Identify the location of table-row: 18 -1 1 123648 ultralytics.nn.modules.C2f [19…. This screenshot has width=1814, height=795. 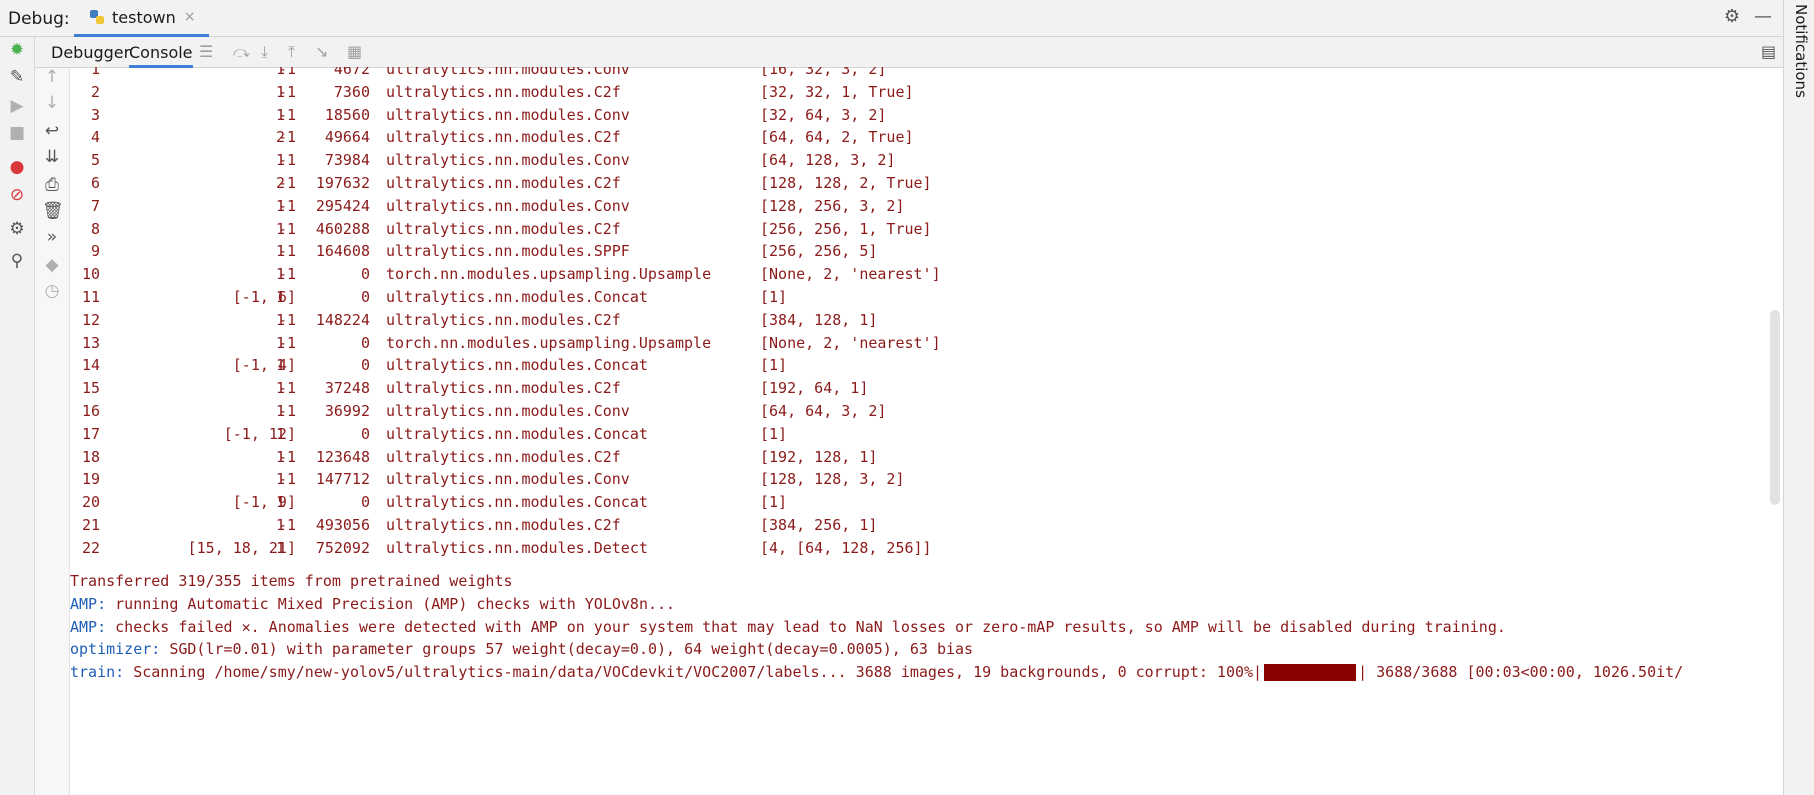
(620, 457).